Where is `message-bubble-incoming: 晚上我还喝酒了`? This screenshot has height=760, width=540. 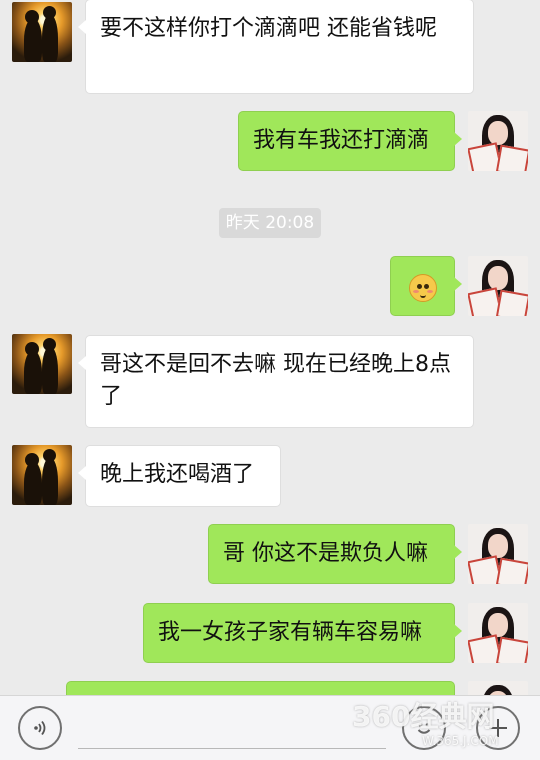 message-bubble-incoming: 晚上我还喝酒了 is located at coordinates (179, 476).